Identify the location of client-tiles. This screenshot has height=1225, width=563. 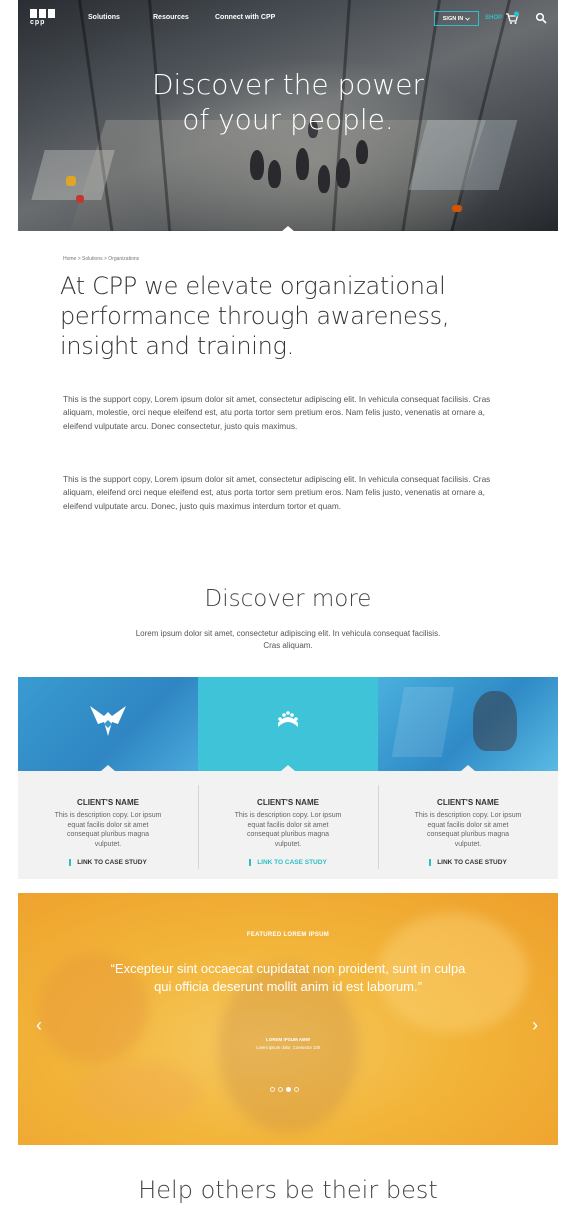
(288, 724).